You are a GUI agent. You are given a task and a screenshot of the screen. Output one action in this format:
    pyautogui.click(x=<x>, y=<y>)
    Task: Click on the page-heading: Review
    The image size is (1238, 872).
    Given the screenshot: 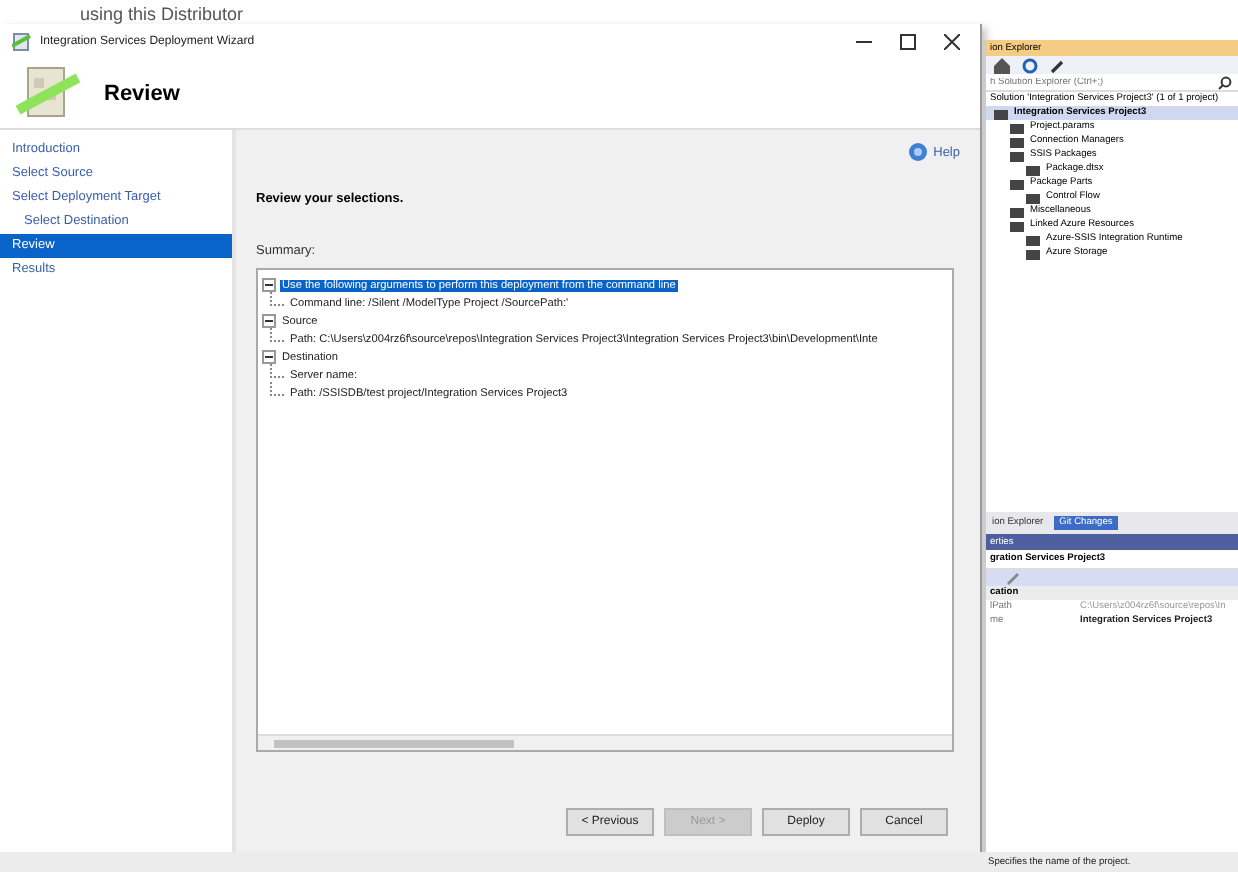 What is the action you would take?
    pyautogui.click(x=142, y=94)
    